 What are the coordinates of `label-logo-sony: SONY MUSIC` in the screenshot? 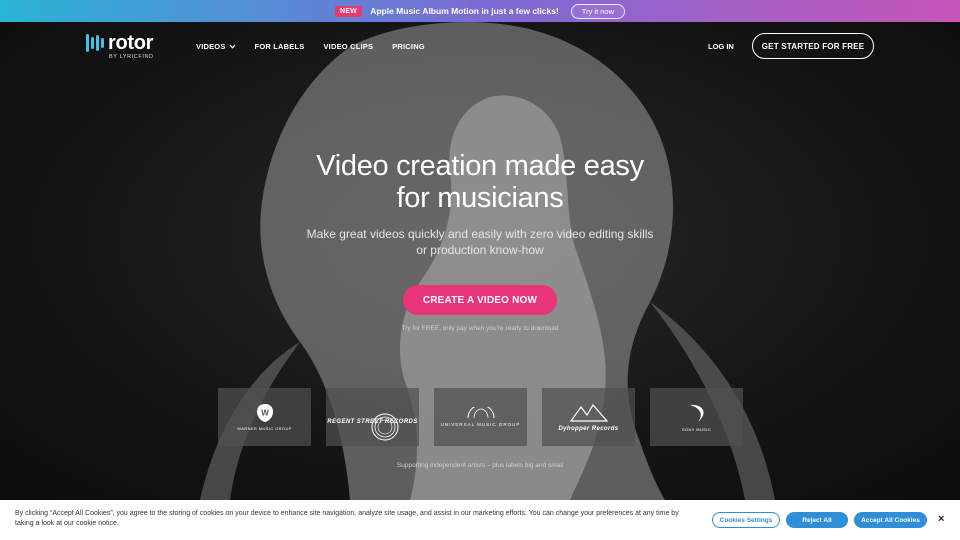 It's located at (696, 417).